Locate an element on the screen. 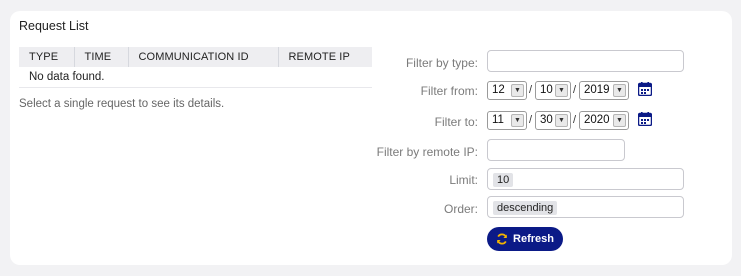 The image size is (741, 276). column-header-communication-id: COMMUNICATION ID is located at coordinates (203, 57).